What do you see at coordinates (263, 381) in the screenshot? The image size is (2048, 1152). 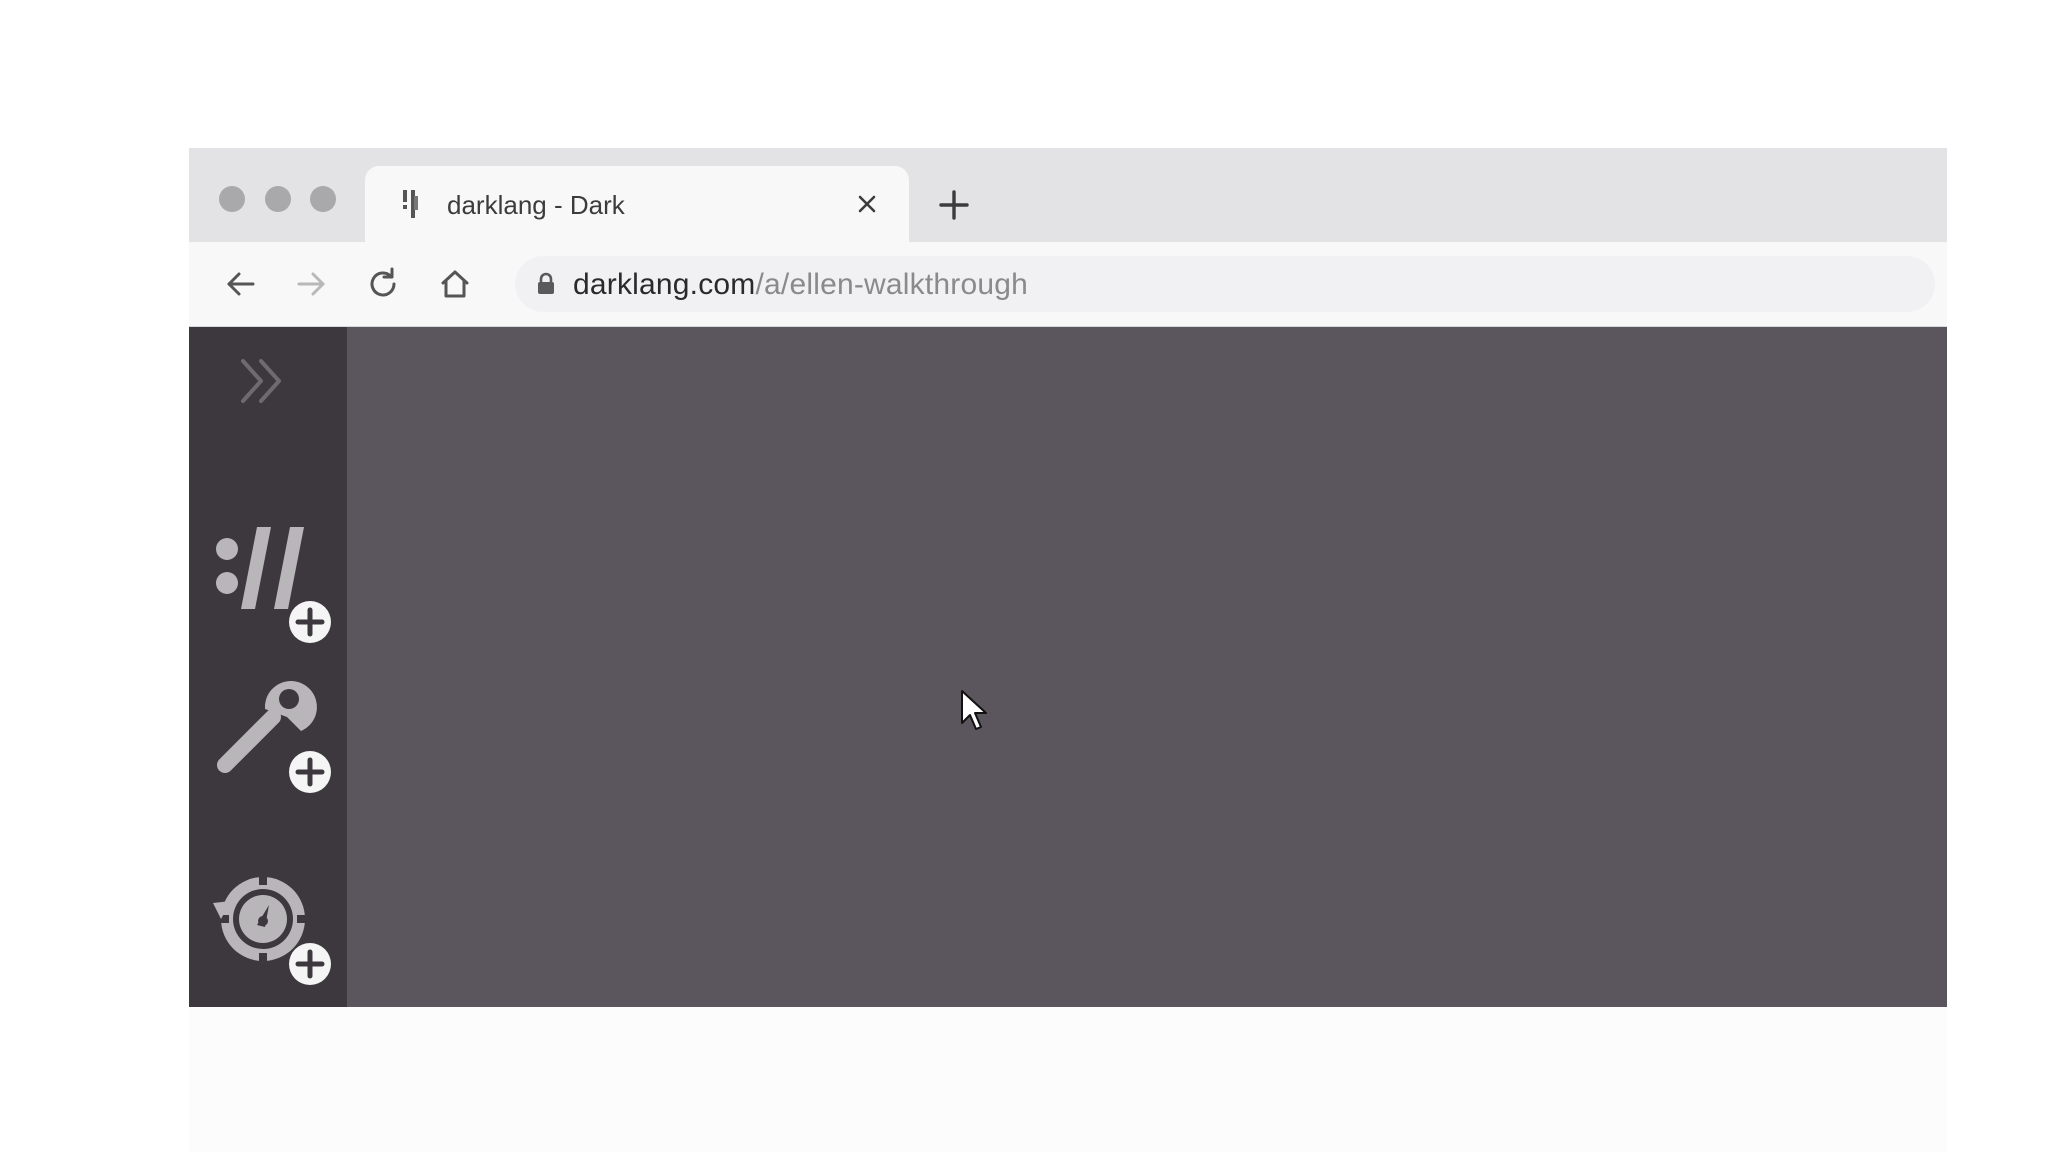 I see `double-chevron-right-icon` at bounding box center [263, 381].